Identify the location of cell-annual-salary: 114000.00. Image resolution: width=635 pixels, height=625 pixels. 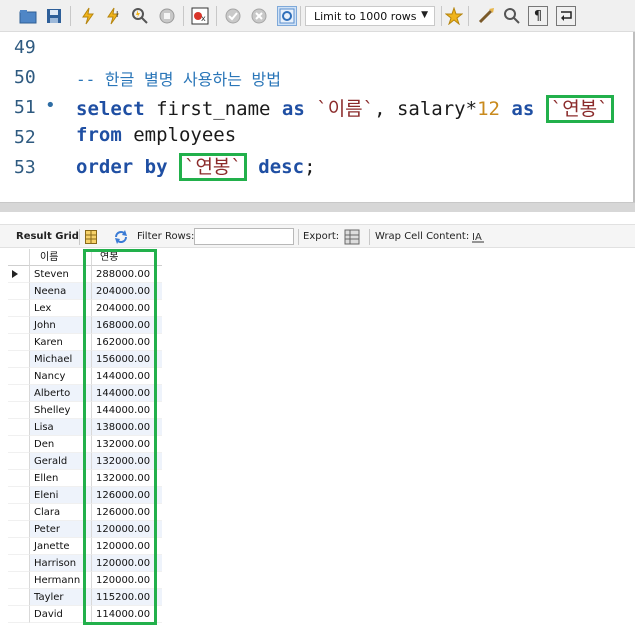
(127, 614).